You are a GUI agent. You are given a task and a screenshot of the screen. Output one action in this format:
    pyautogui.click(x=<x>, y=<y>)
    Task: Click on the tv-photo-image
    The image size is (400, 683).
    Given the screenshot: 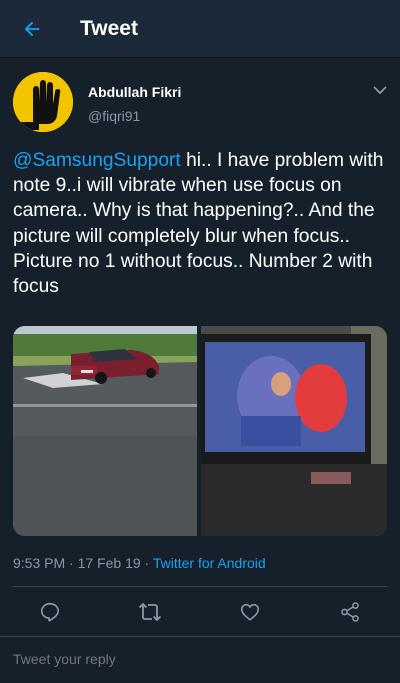 What is the action you would take?
    pyautogui.click(x=294, y=431)
    